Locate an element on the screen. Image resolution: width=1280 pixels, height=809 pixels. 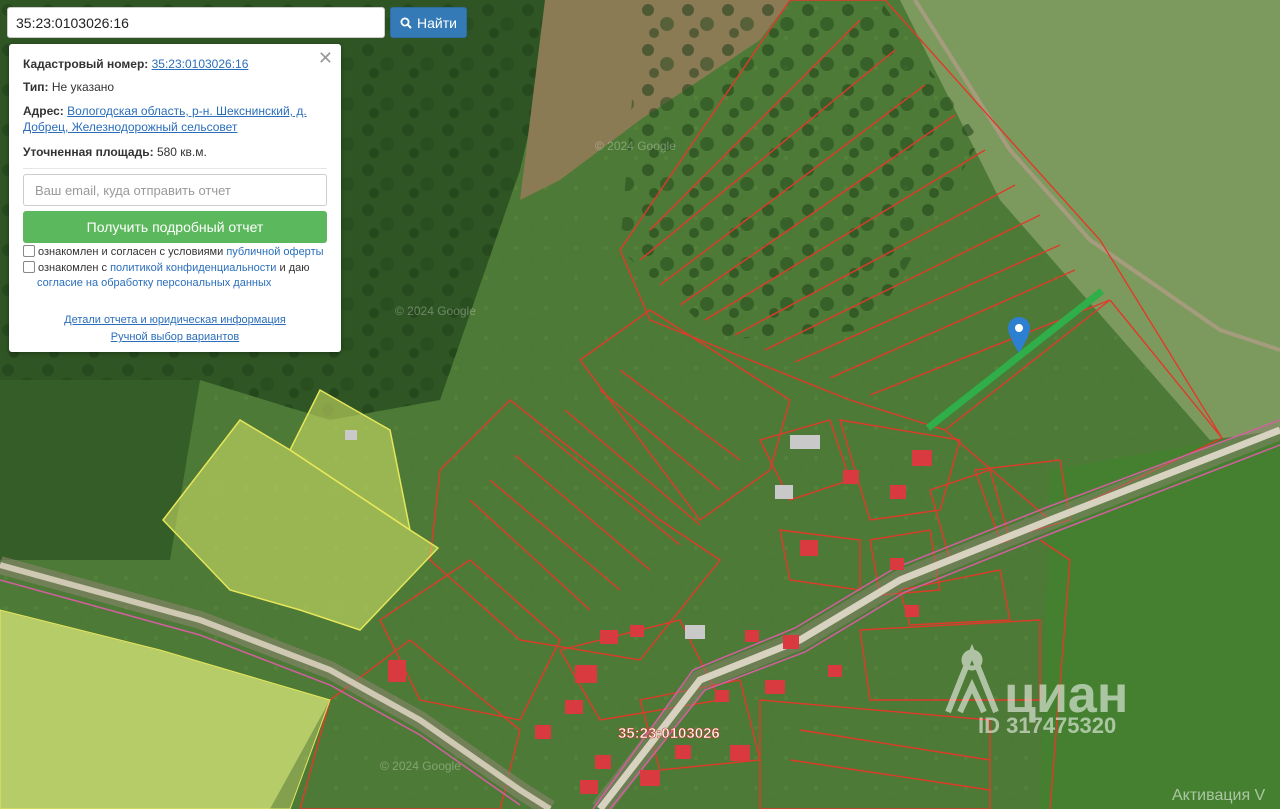
area-row: Уточненная площадь: 580 кв.м. is located at coordinates (175, 152).